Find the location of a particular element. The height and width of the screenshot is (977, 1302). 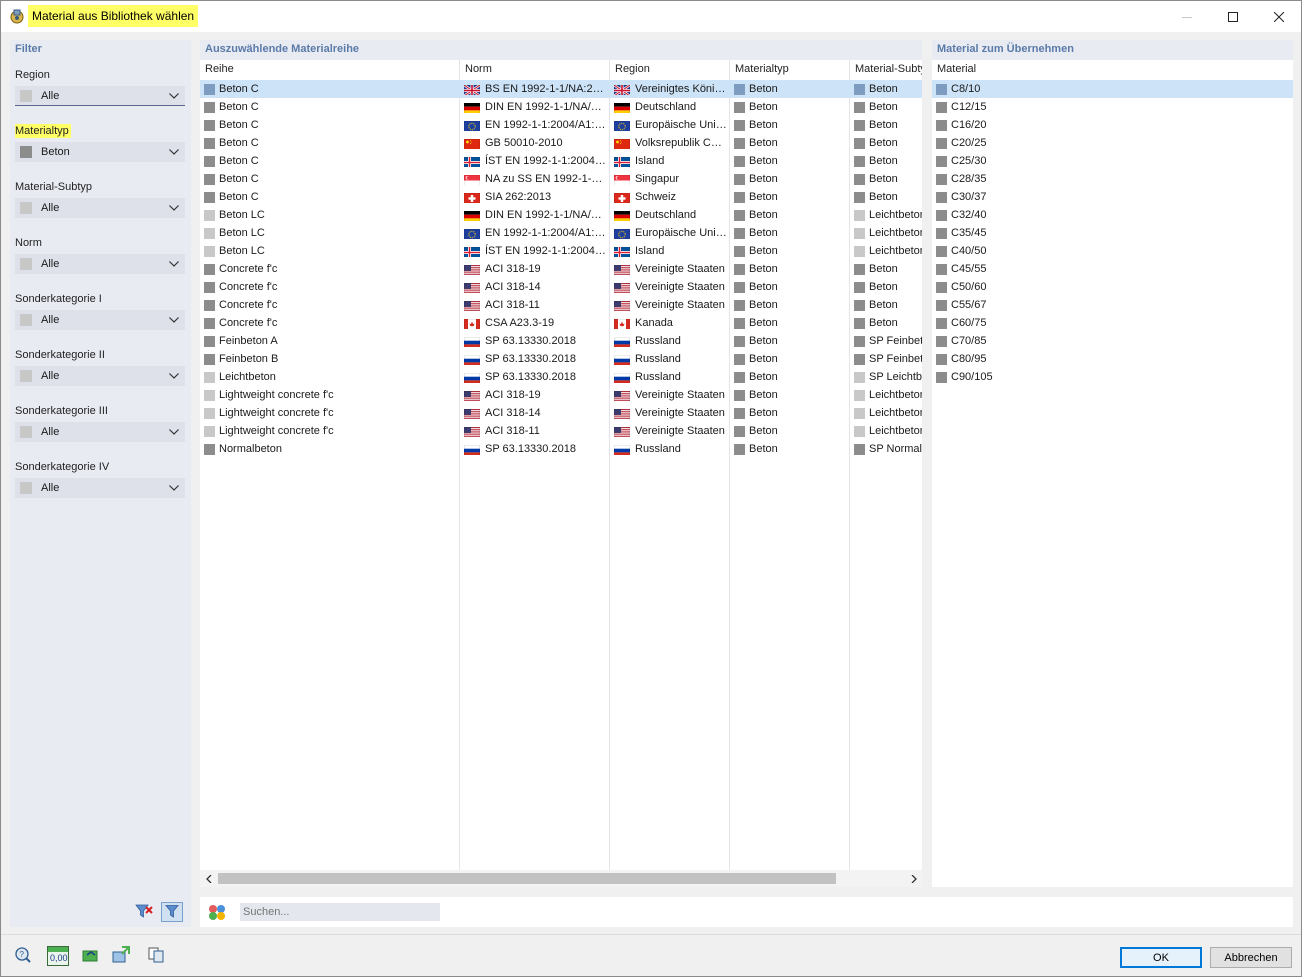

material-list-item: C55/67 is located at coordinates (1112, 305).